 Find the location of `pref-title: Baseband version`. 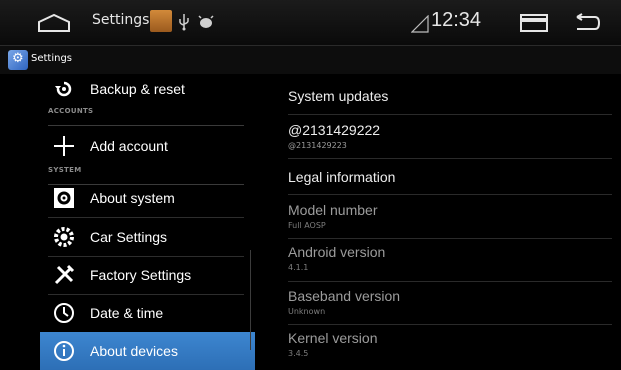

pref-title: Baseband version is located at coordinates (344, 296).